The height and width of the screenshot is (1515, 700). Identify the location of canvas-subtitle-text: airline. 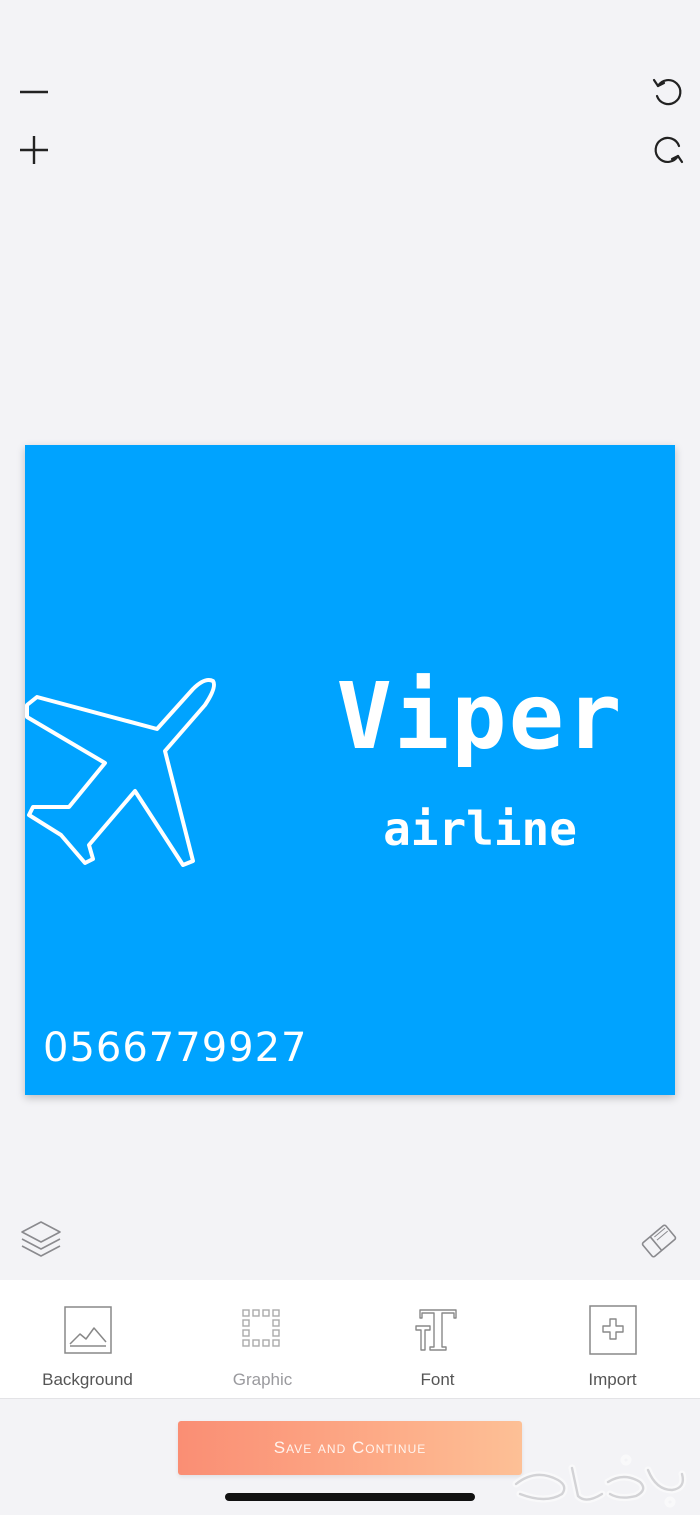
(480, 829).